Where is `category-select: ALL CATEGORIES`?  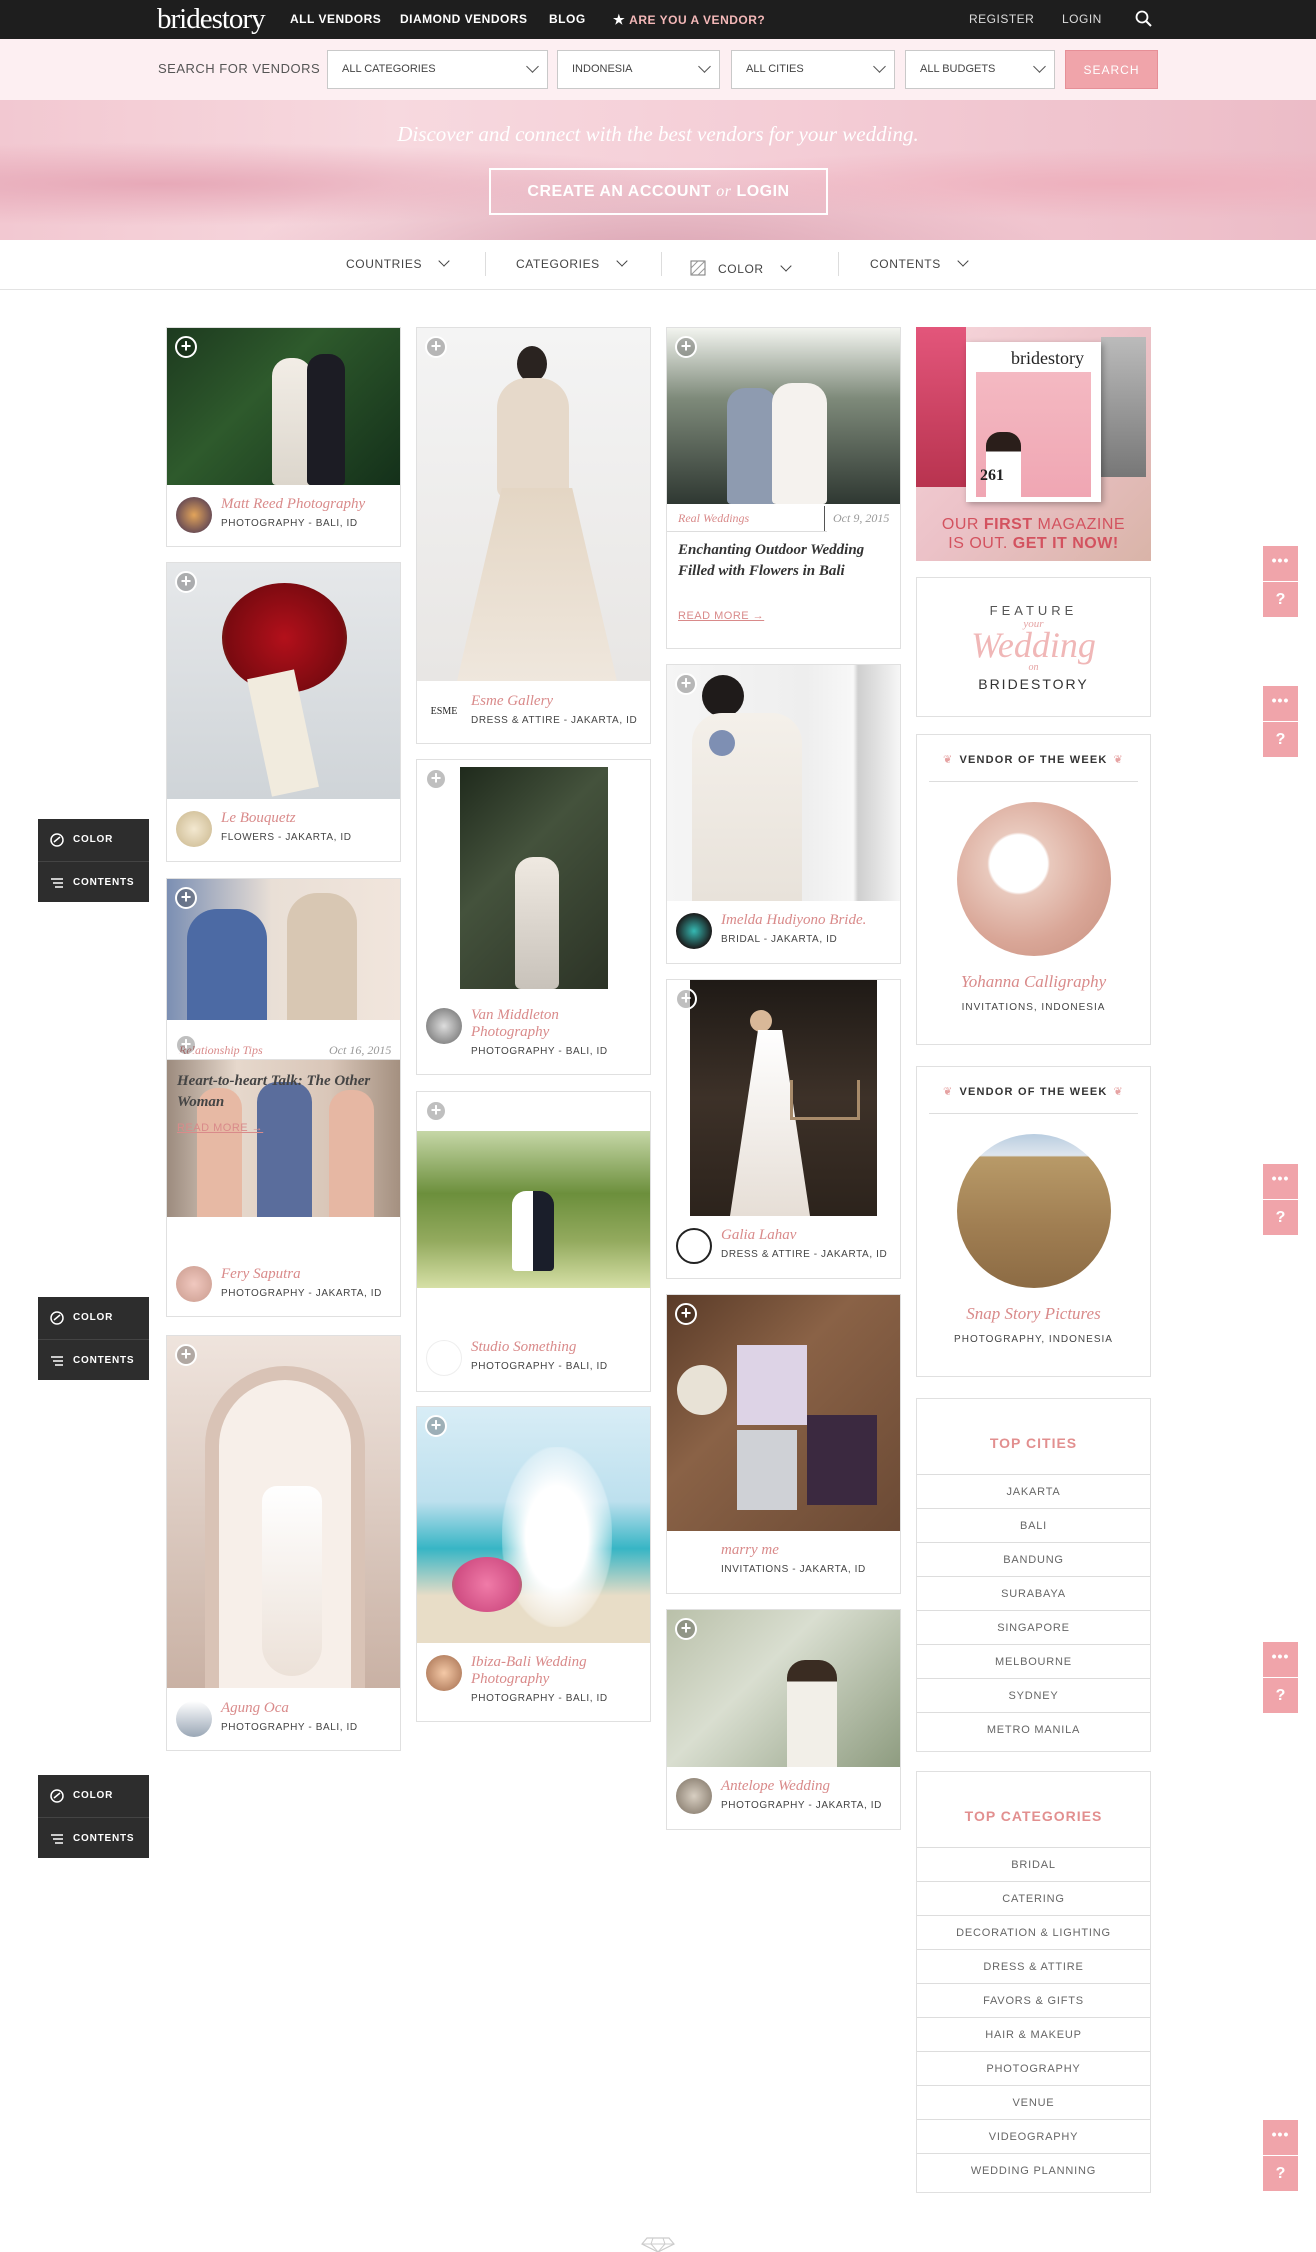
category-select: ALL CATEGORIES is located at coordinates (437, 69).